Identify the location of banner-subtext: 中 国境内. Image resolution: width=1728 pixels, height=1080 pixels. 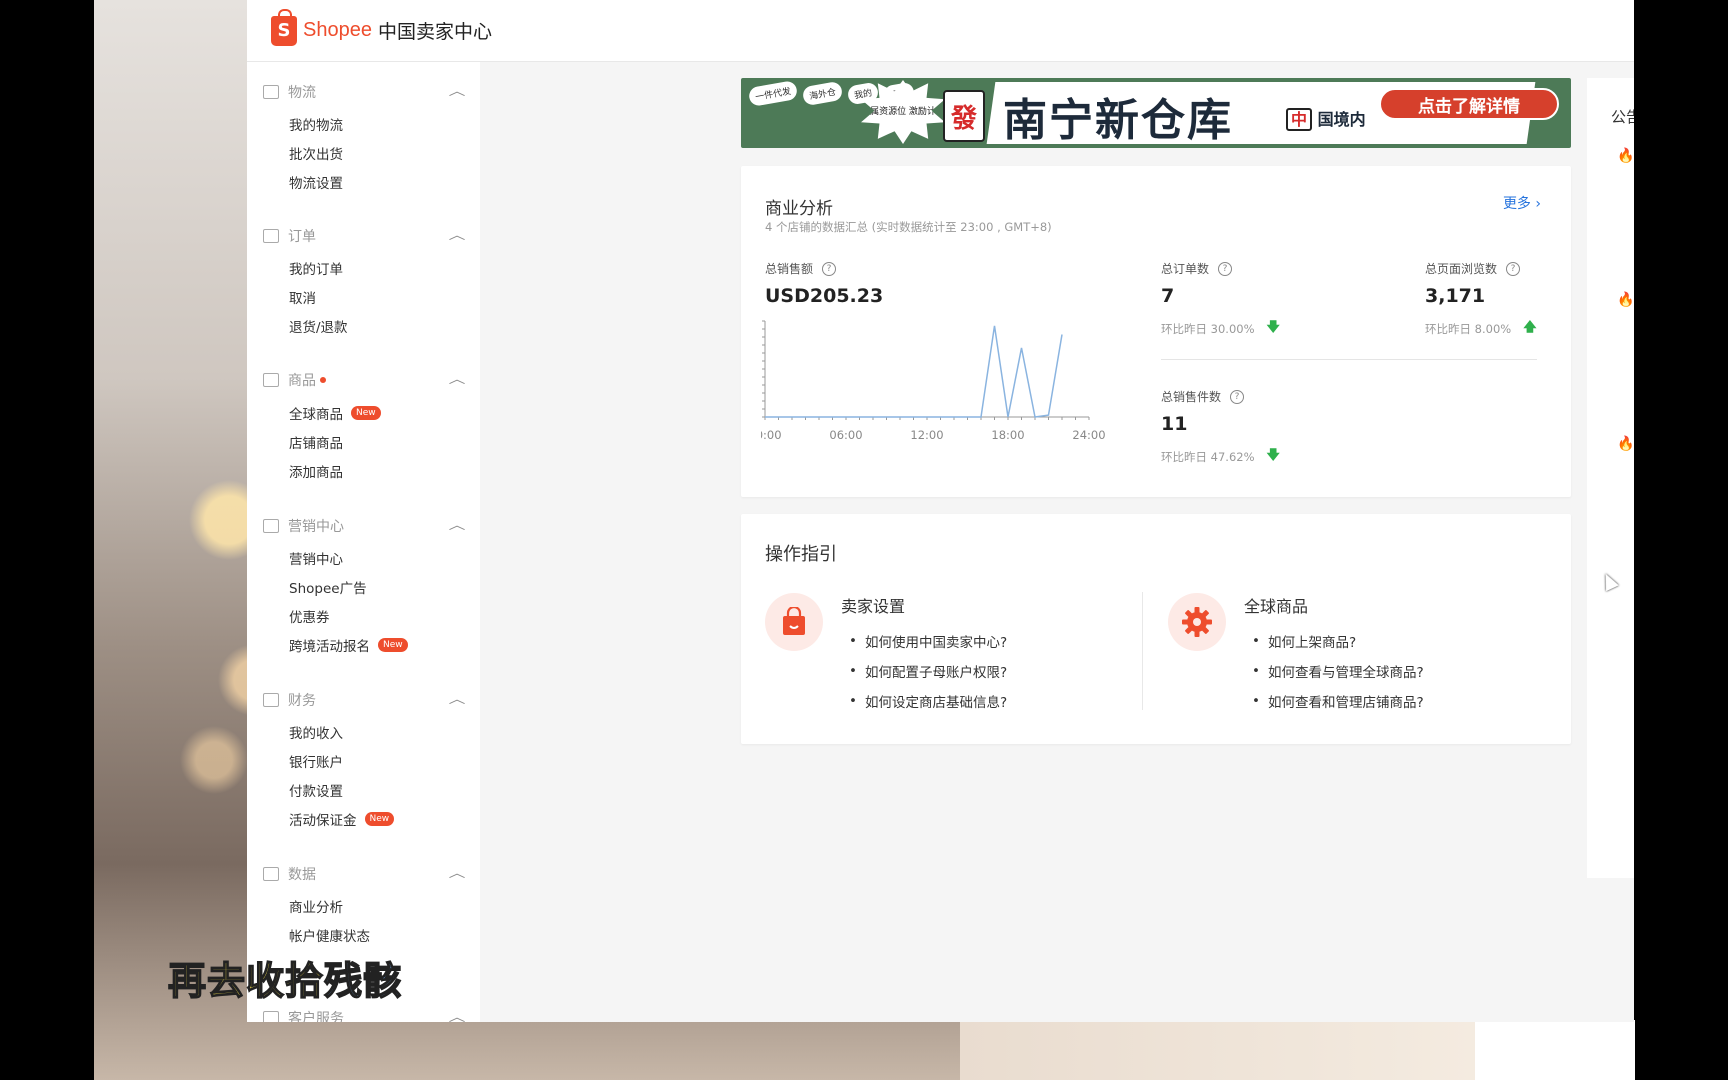
(1326, 118).